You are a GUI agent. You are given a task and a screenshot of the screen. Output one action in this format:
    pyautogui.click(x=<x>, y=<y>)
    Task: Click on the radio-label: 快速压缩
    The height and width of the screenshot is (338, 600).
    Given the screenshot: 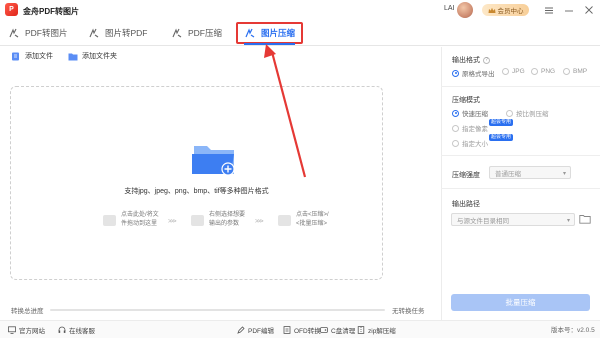 What is the action you would take?
    pyautogui.click(x=475, y=114)
    